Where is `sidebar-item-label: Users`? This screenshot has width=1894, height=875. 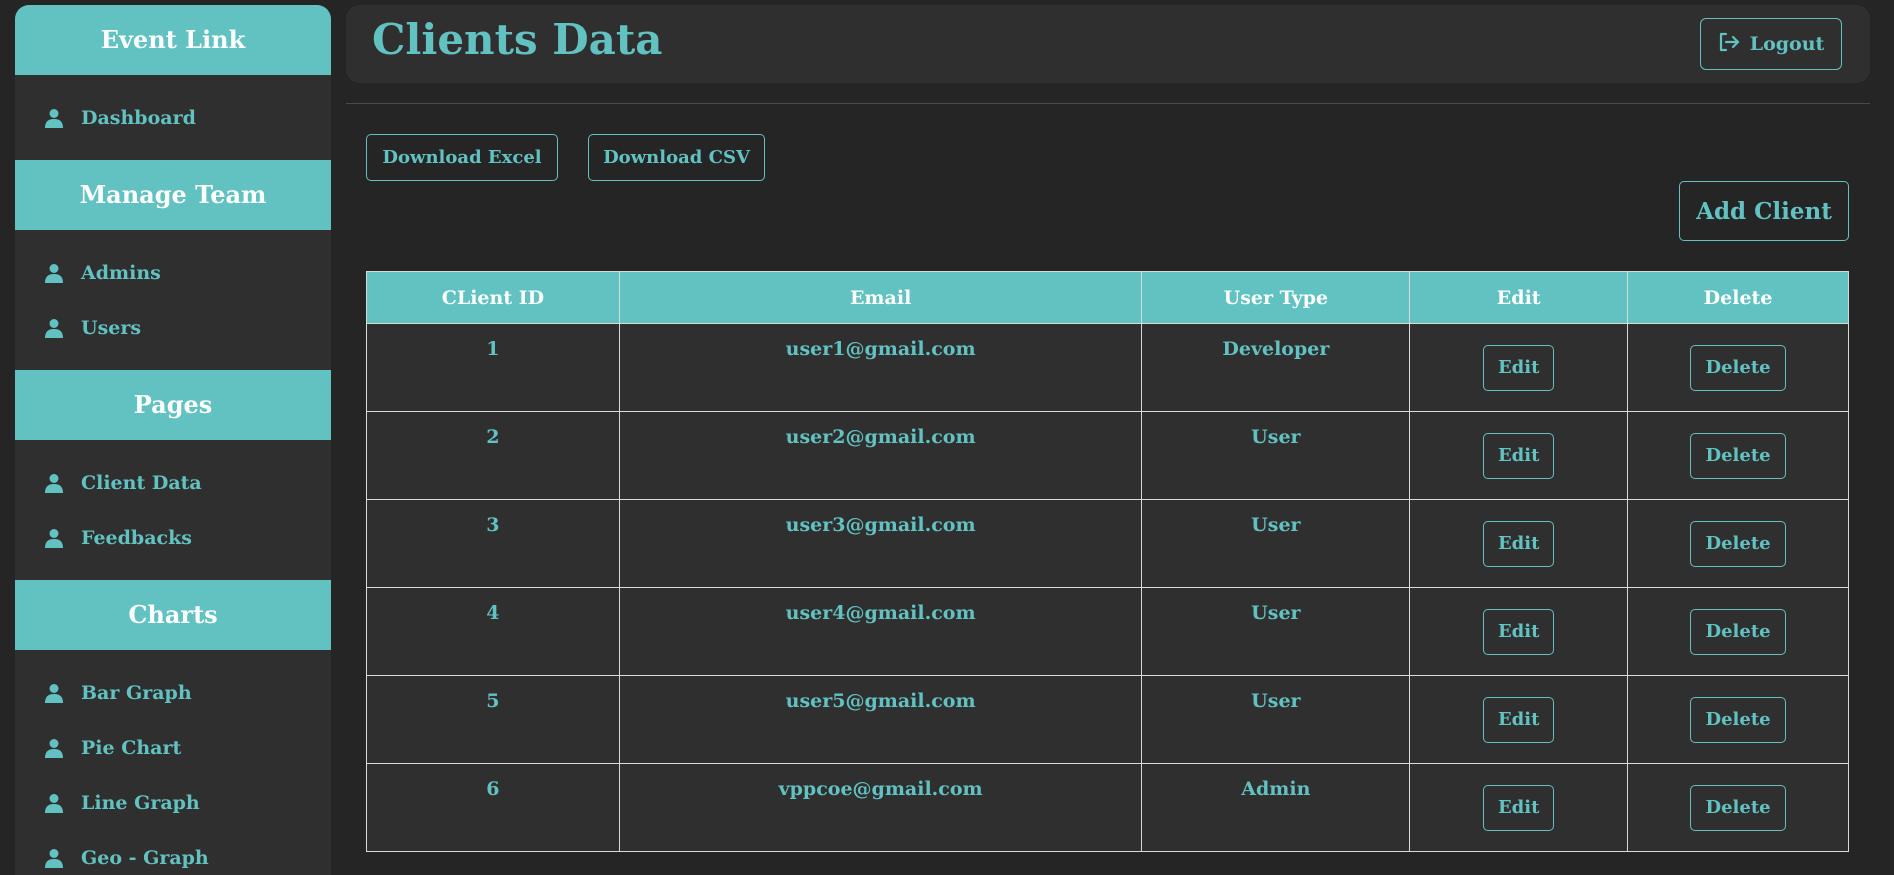
sidebar-item-label: Users is located at coordinates (111, 327).